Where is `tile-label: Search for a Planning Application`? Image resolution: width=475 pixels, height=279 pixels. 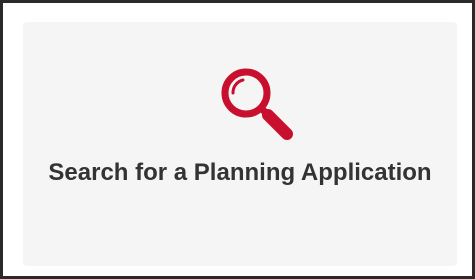 tile-label: Search for a Planning Application is located at coordinates (240, 172).